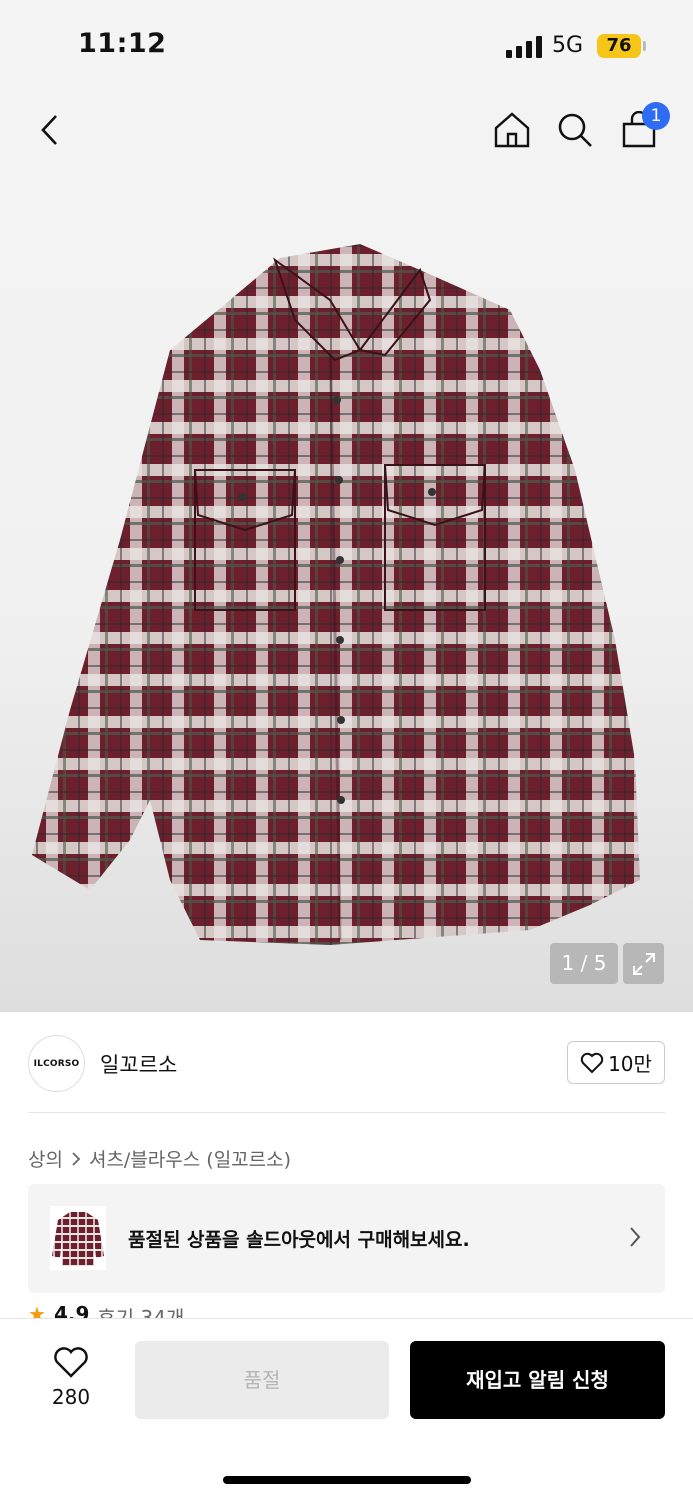 The height and width of the screenshot is (1500, 693). Describe the element at coordinates (643, 963) in the screenshot. I see `expand-icon` at that location.